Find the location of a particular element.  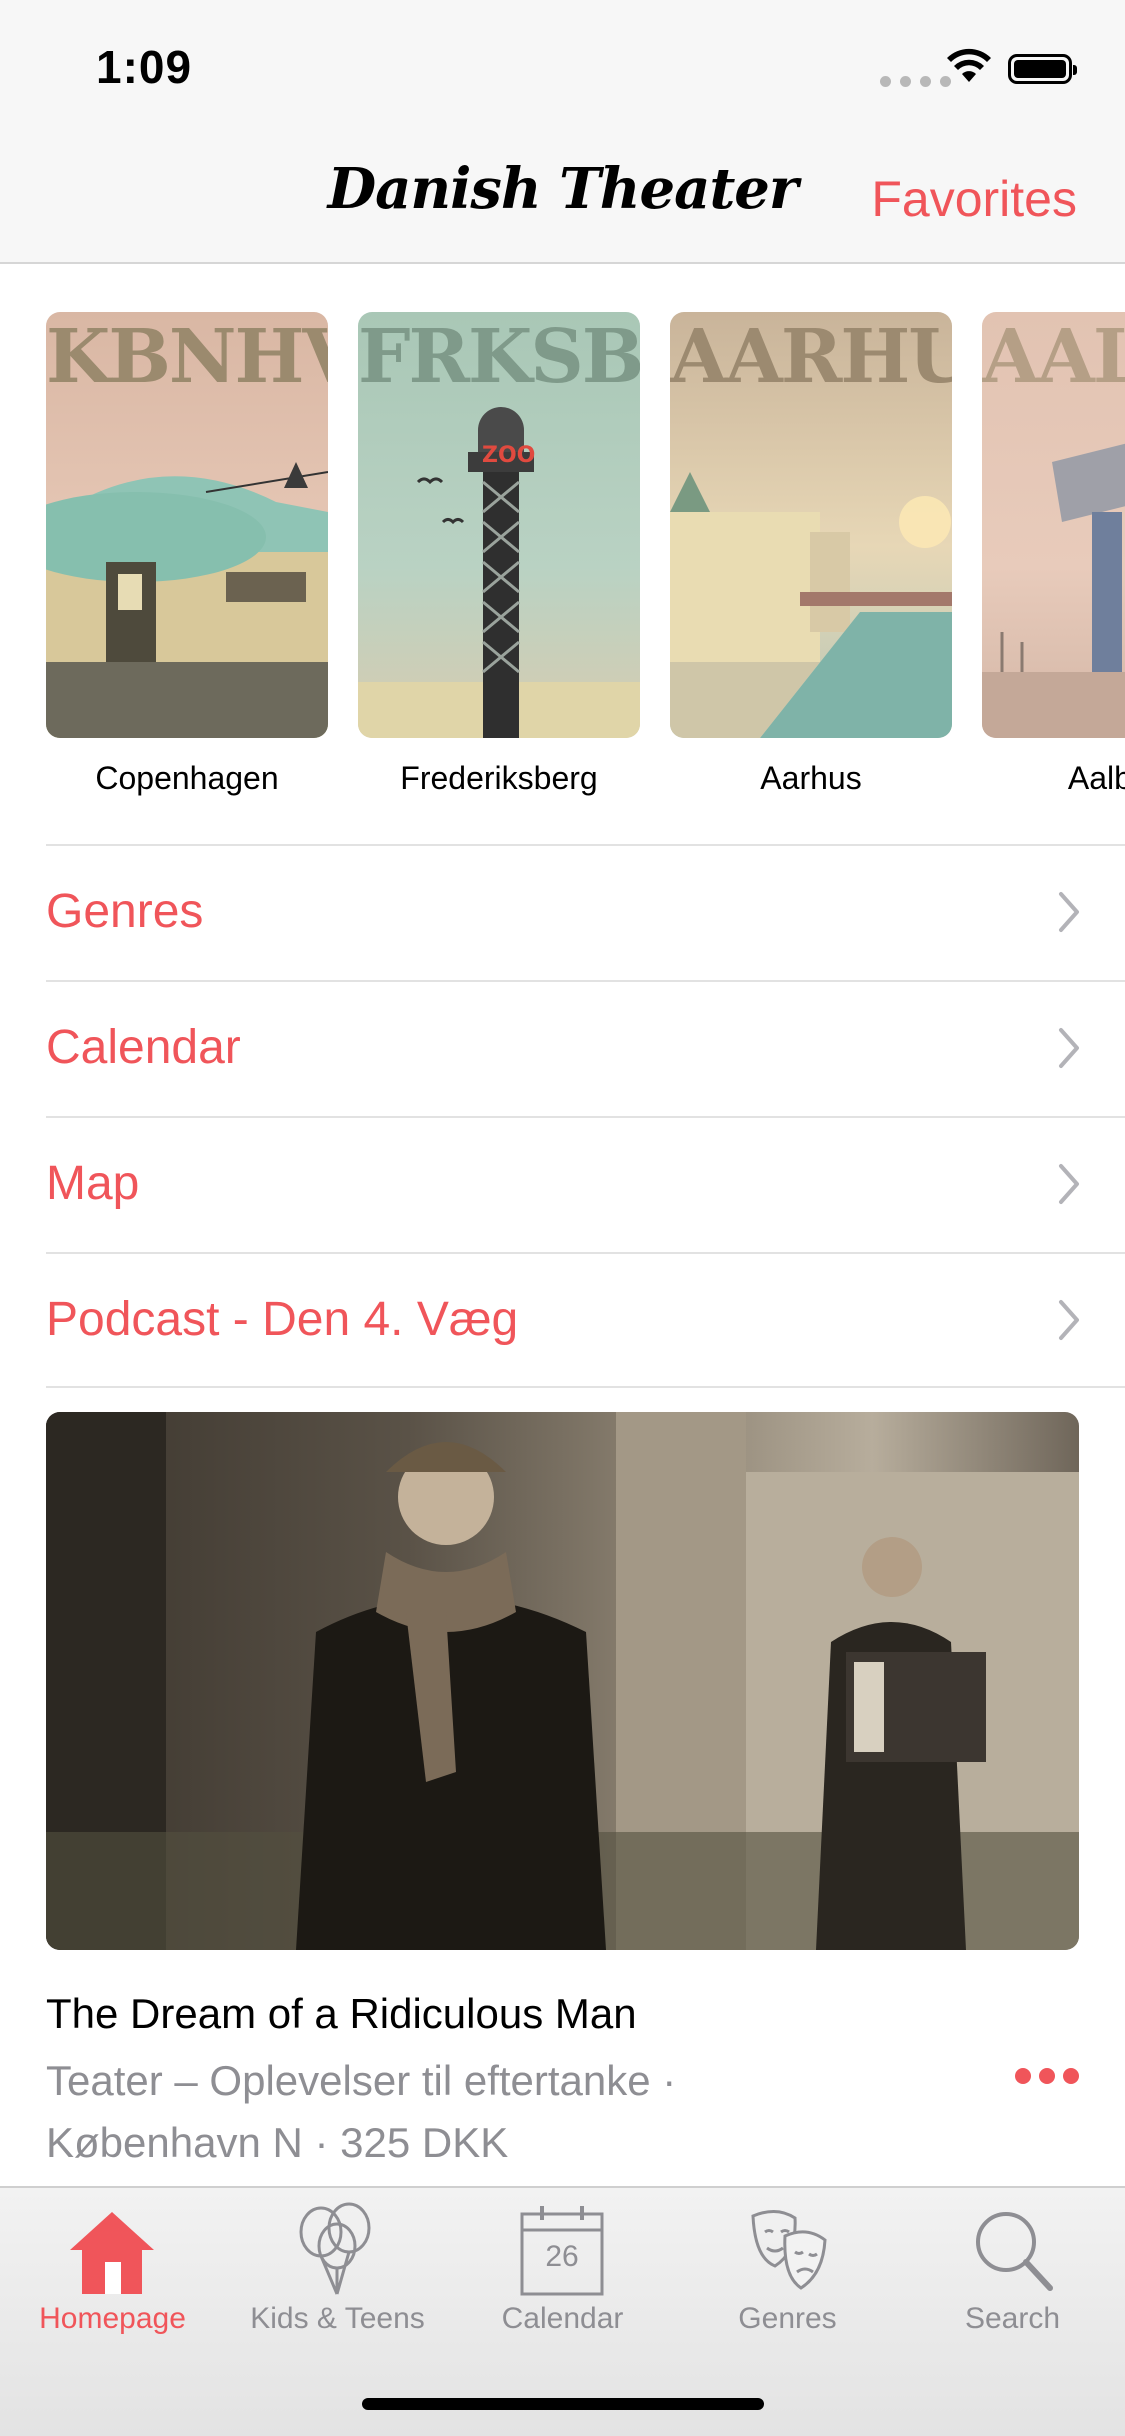

city-poster-copenhagen: KBNHVN is located at coordinates (187, 525).